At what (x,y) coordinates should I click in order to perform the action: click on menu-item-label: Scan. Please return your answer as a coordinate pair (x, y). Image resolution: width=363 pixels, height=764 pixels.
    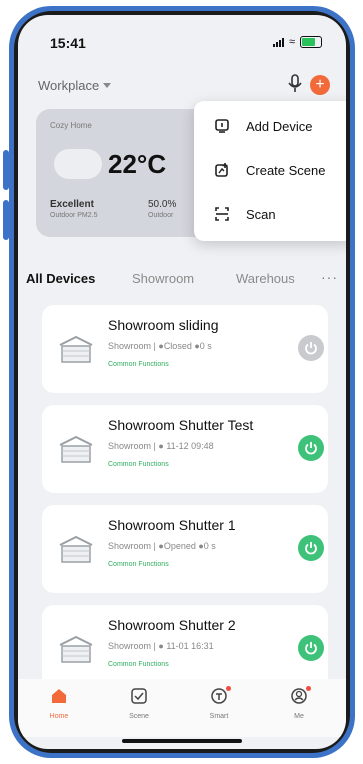
    Looking at the image, I should click on (261, 214).